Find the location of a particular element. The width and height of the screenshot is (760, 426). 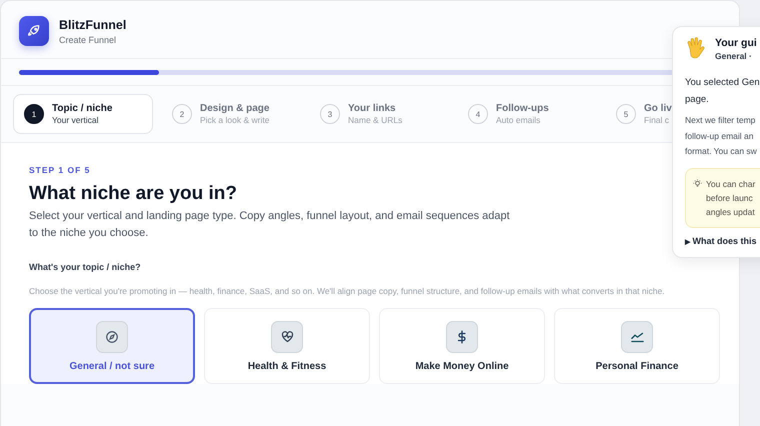

question-label: What's your topic / niche? is located at coordinates (85, 267).